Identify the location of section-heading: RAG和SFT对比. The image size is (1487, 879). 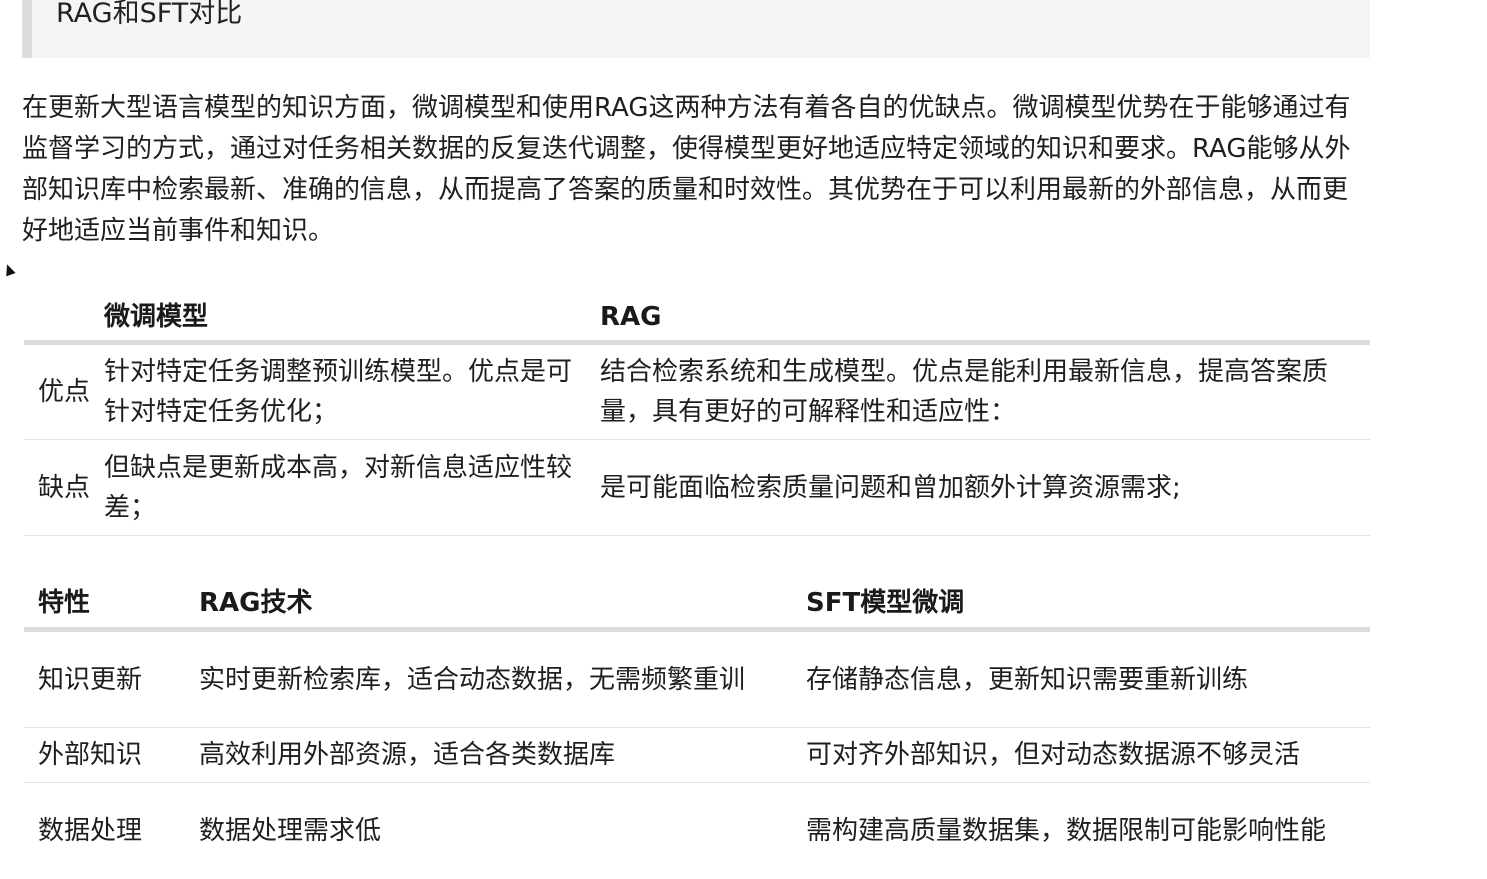
(149, 17).